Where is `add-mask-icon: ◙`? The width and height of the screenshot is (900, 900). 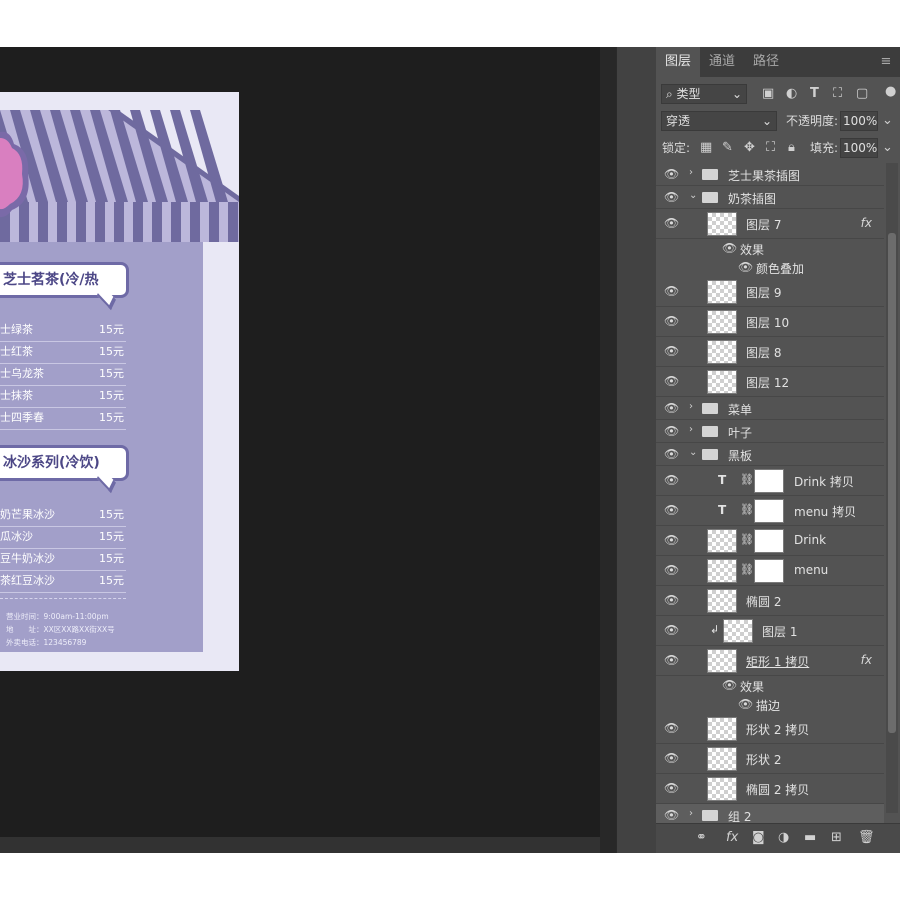 add-mask-icon: ◙ is located at coordinates (758, 837).